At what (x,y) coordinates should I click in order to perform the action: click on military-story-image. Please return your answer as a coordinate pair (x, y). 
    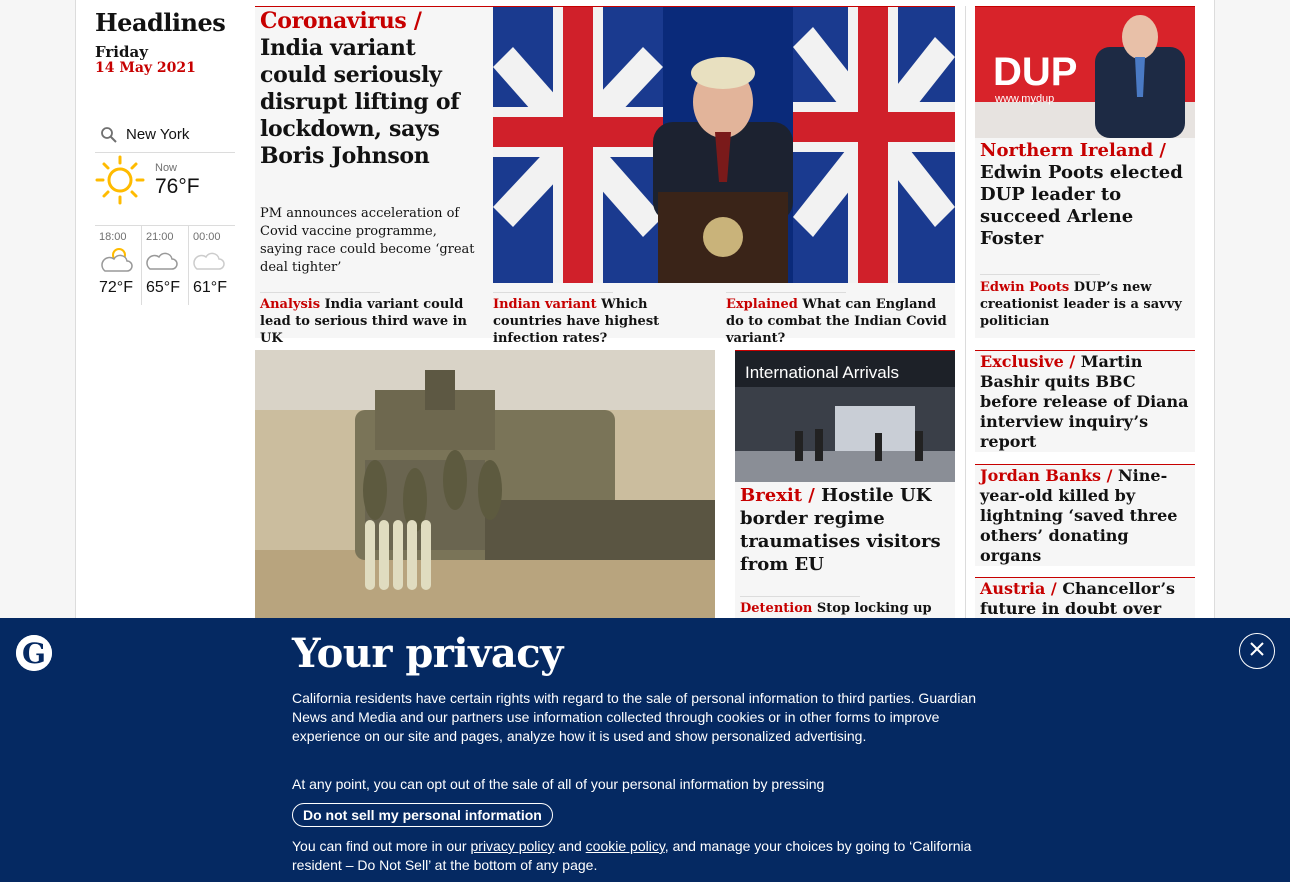
    Looking at the image, I should click on (485, 484).